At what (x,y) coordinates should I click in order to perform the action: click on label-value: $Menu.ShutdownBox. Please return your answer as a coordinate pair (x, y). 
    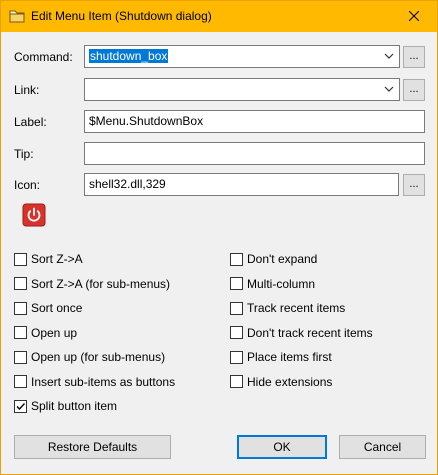
    Looking at the image, I should click on (146, 121).